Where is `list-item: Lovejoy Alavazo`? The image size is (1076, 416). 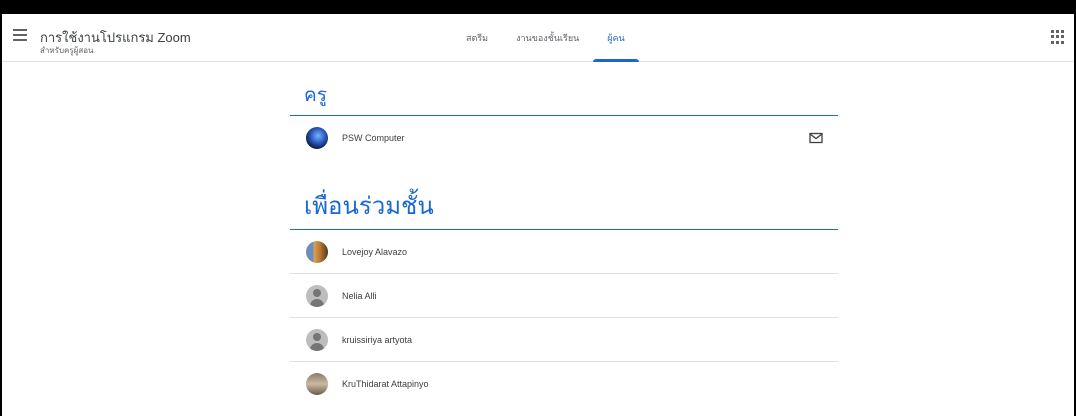 list-item: Lovejoy Alavazo is located at coordinates (564, 252).